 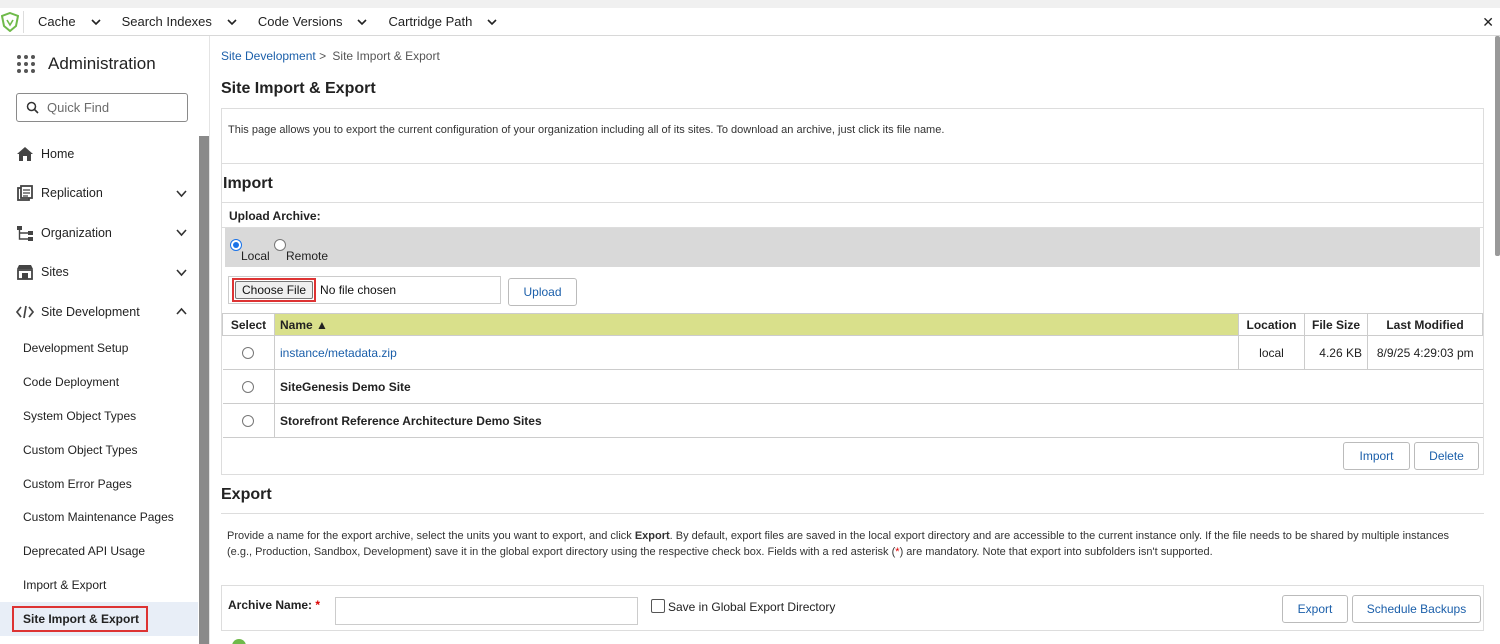 I want to click on close-icon: ✕, so click(x=1488, y=22).